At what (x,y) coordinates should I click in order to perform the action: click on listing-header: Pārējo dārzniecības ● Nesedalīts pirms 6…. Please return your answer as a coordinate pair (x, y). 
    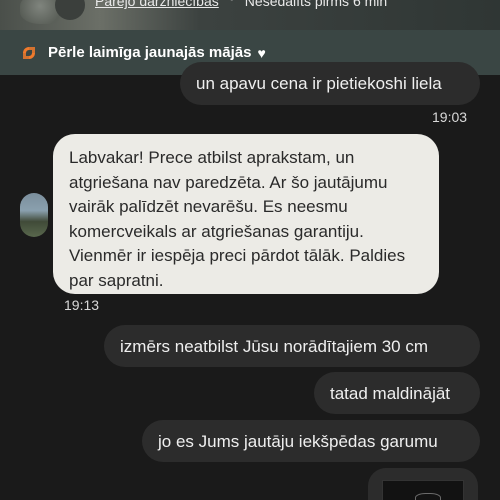
    Looking at the image, I should click on (250, 15).